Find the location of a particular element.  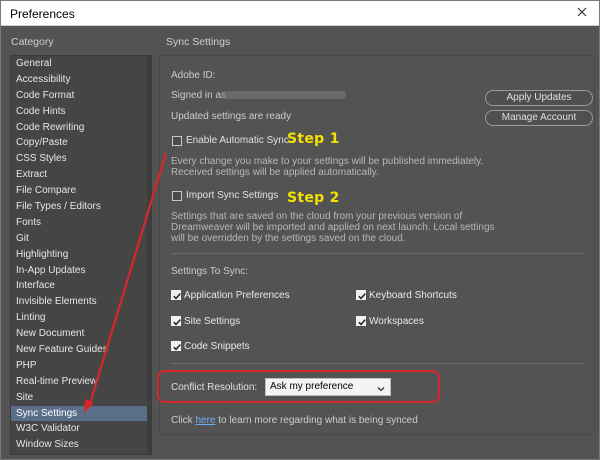

enable-auto-sync-label: Enable Automatic Sync is located at coordinates (237, 140).